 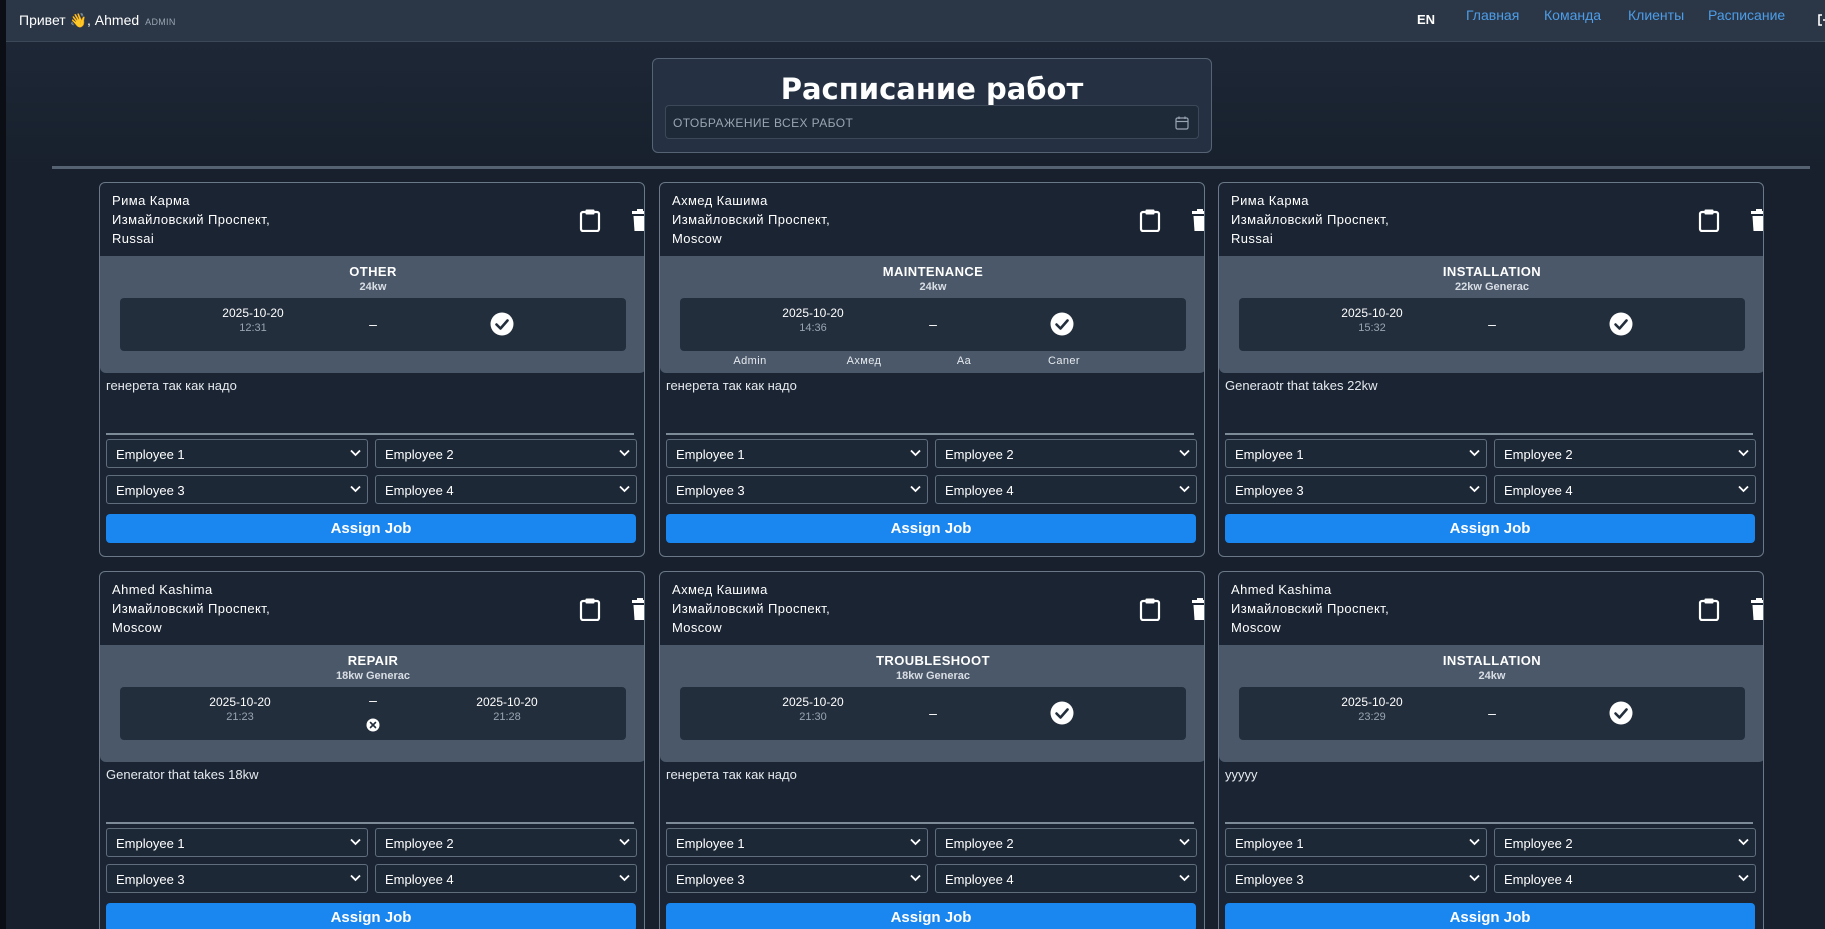 What do you see at coordinates (1572, 15) in the screenshot?
I see `nav-team: Команда` at bounding box center [1572, 15].